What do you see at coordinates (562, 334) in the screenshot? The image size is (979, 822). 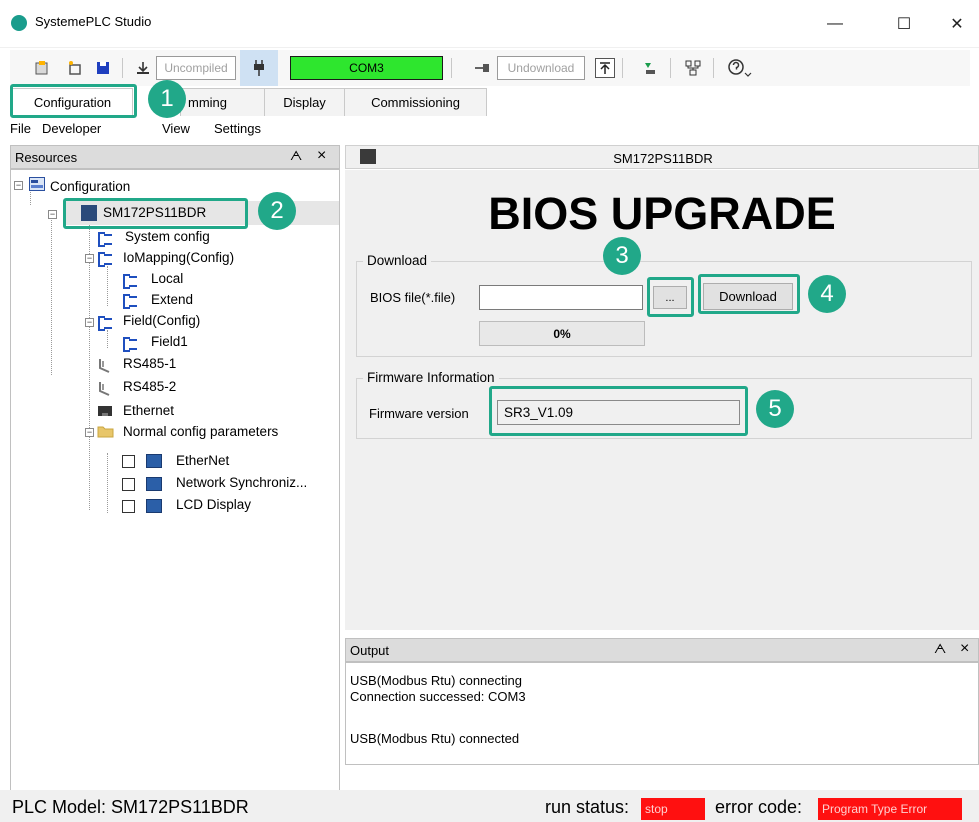 I see `progress-label: 0%` at bounding box center [562, 334].